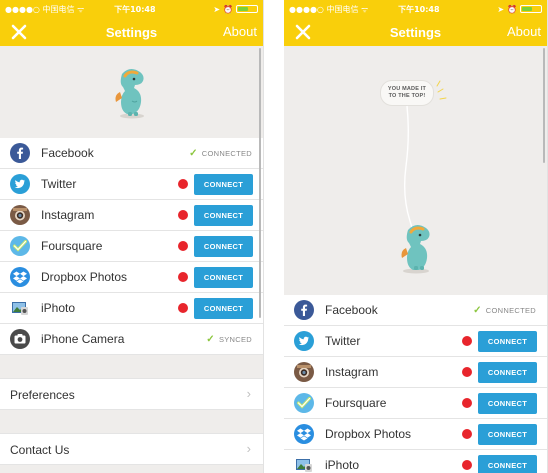 The height and width of the screenshot is (473, 548). What do you see at coordinates (20, 184) in the screenshot?
I see `twitter-icon` at bounding box center [20, 184].